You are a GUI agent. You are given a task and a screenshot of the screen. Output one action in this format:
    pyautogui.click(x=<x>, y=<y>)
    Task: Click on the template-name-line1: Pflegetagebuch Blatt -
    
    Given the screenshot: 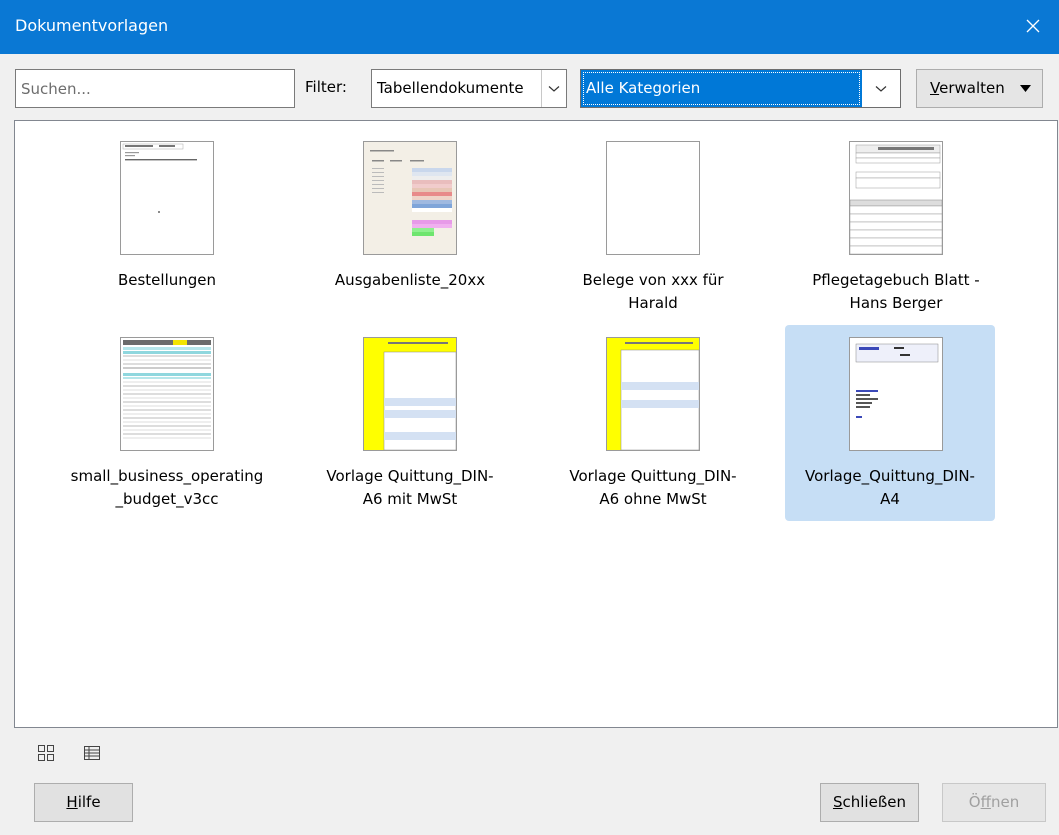 What is the action you would take?
    pyautogui.click(x=896, y=280)
    